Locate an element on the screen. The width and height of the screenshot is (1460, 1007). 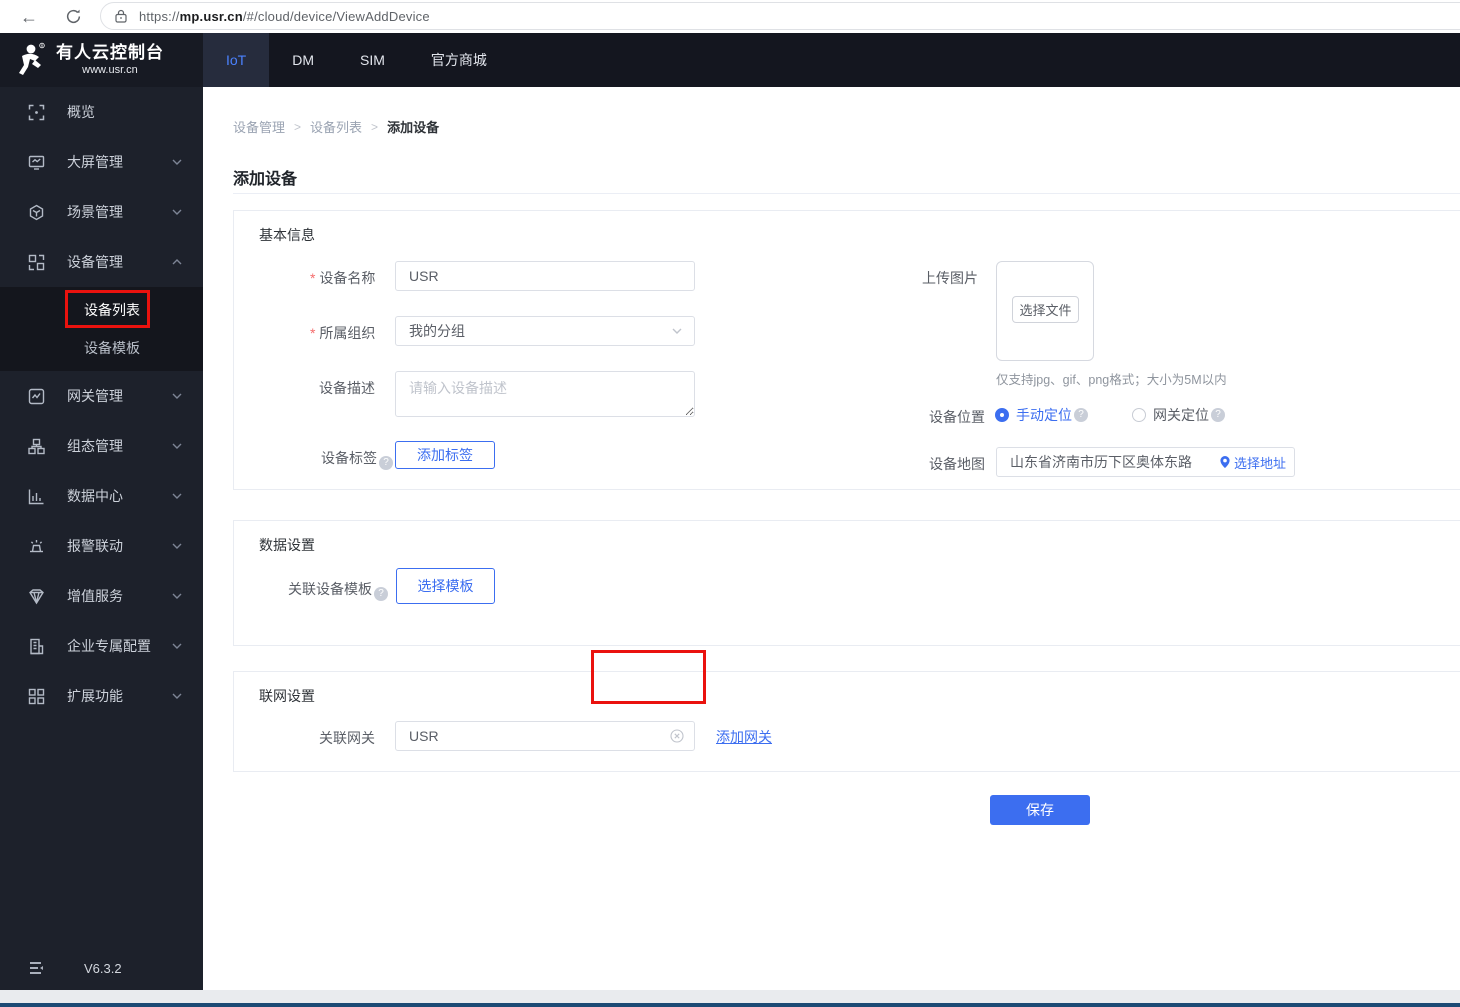
gateway-icon is located at coordinates (36, 396).